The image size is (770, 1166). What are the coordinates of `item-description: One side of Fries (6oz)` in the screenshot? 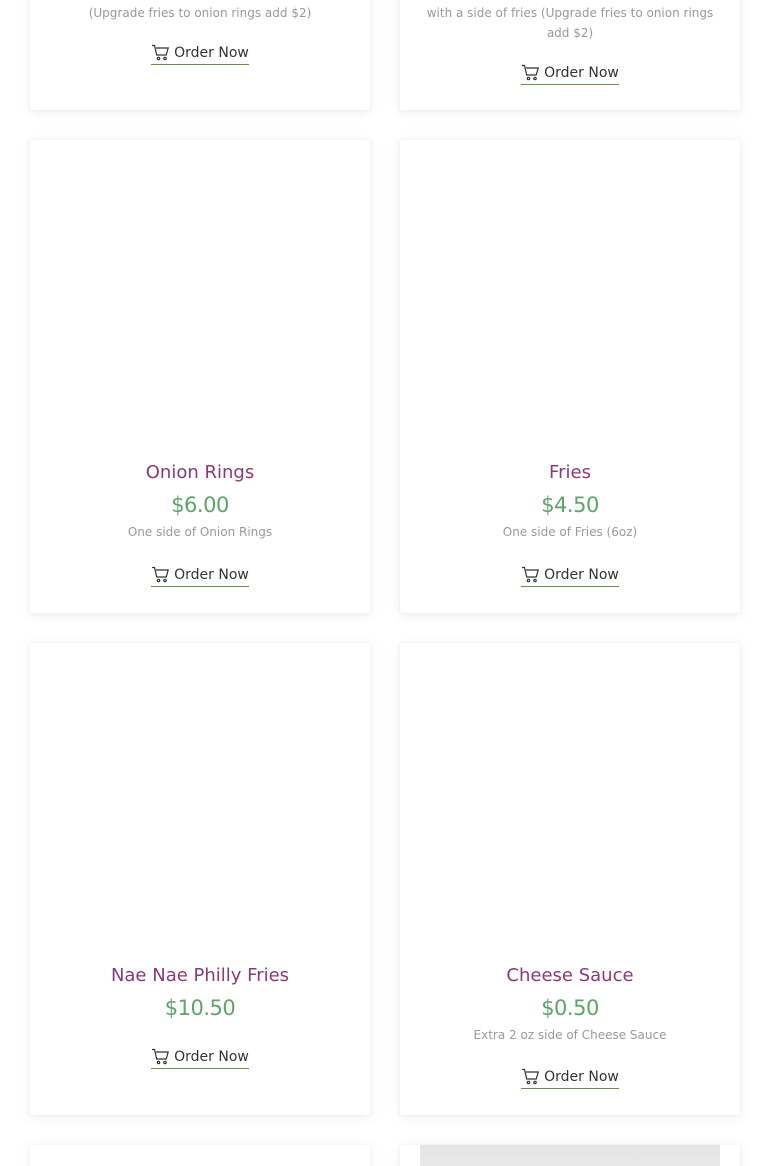 It's located at (570, 532).